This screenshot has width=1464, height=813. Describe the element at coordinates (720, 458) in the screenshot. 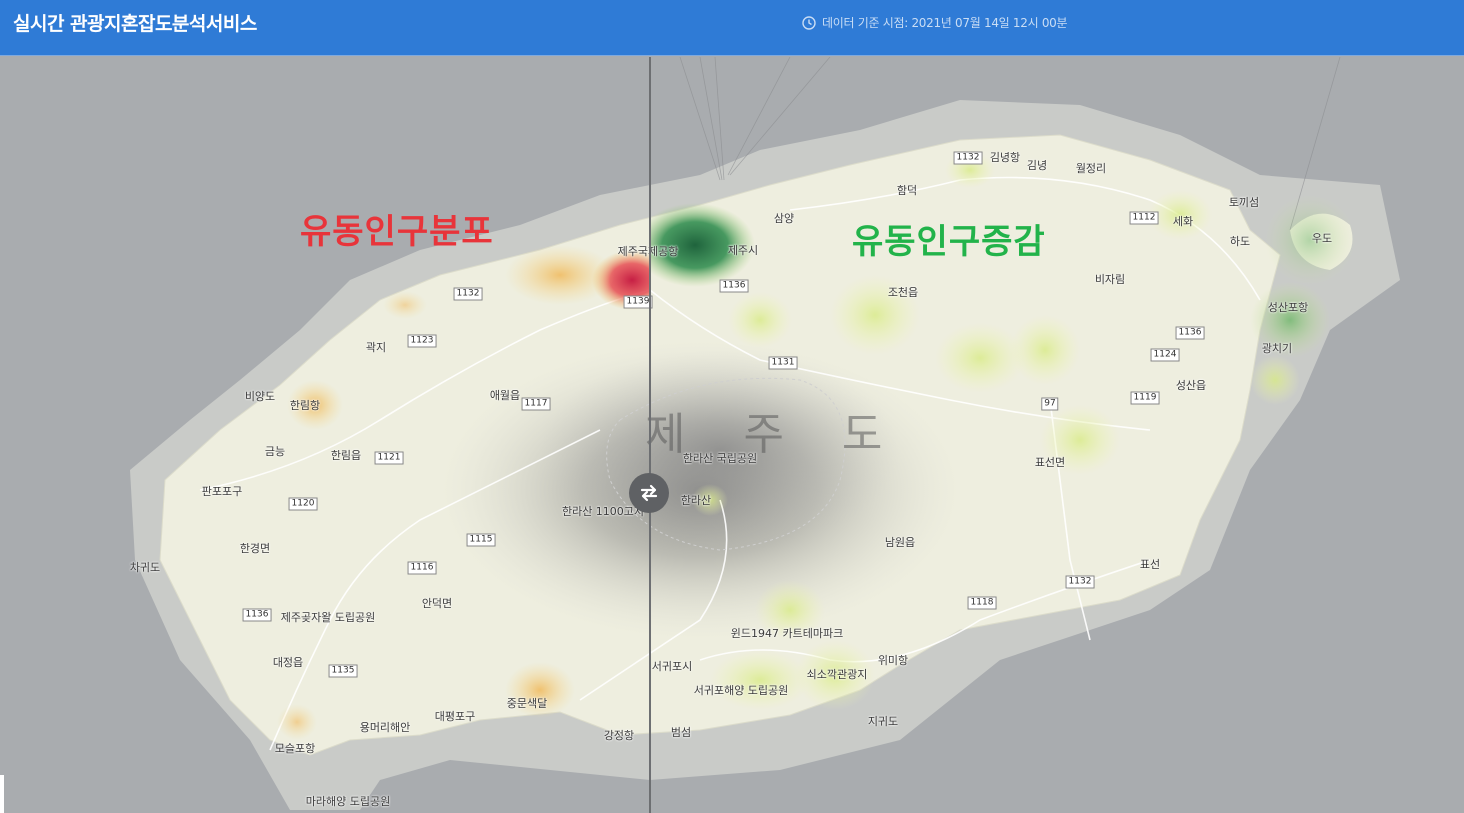

I see `place-label: 한라산 국립공원` at that location.